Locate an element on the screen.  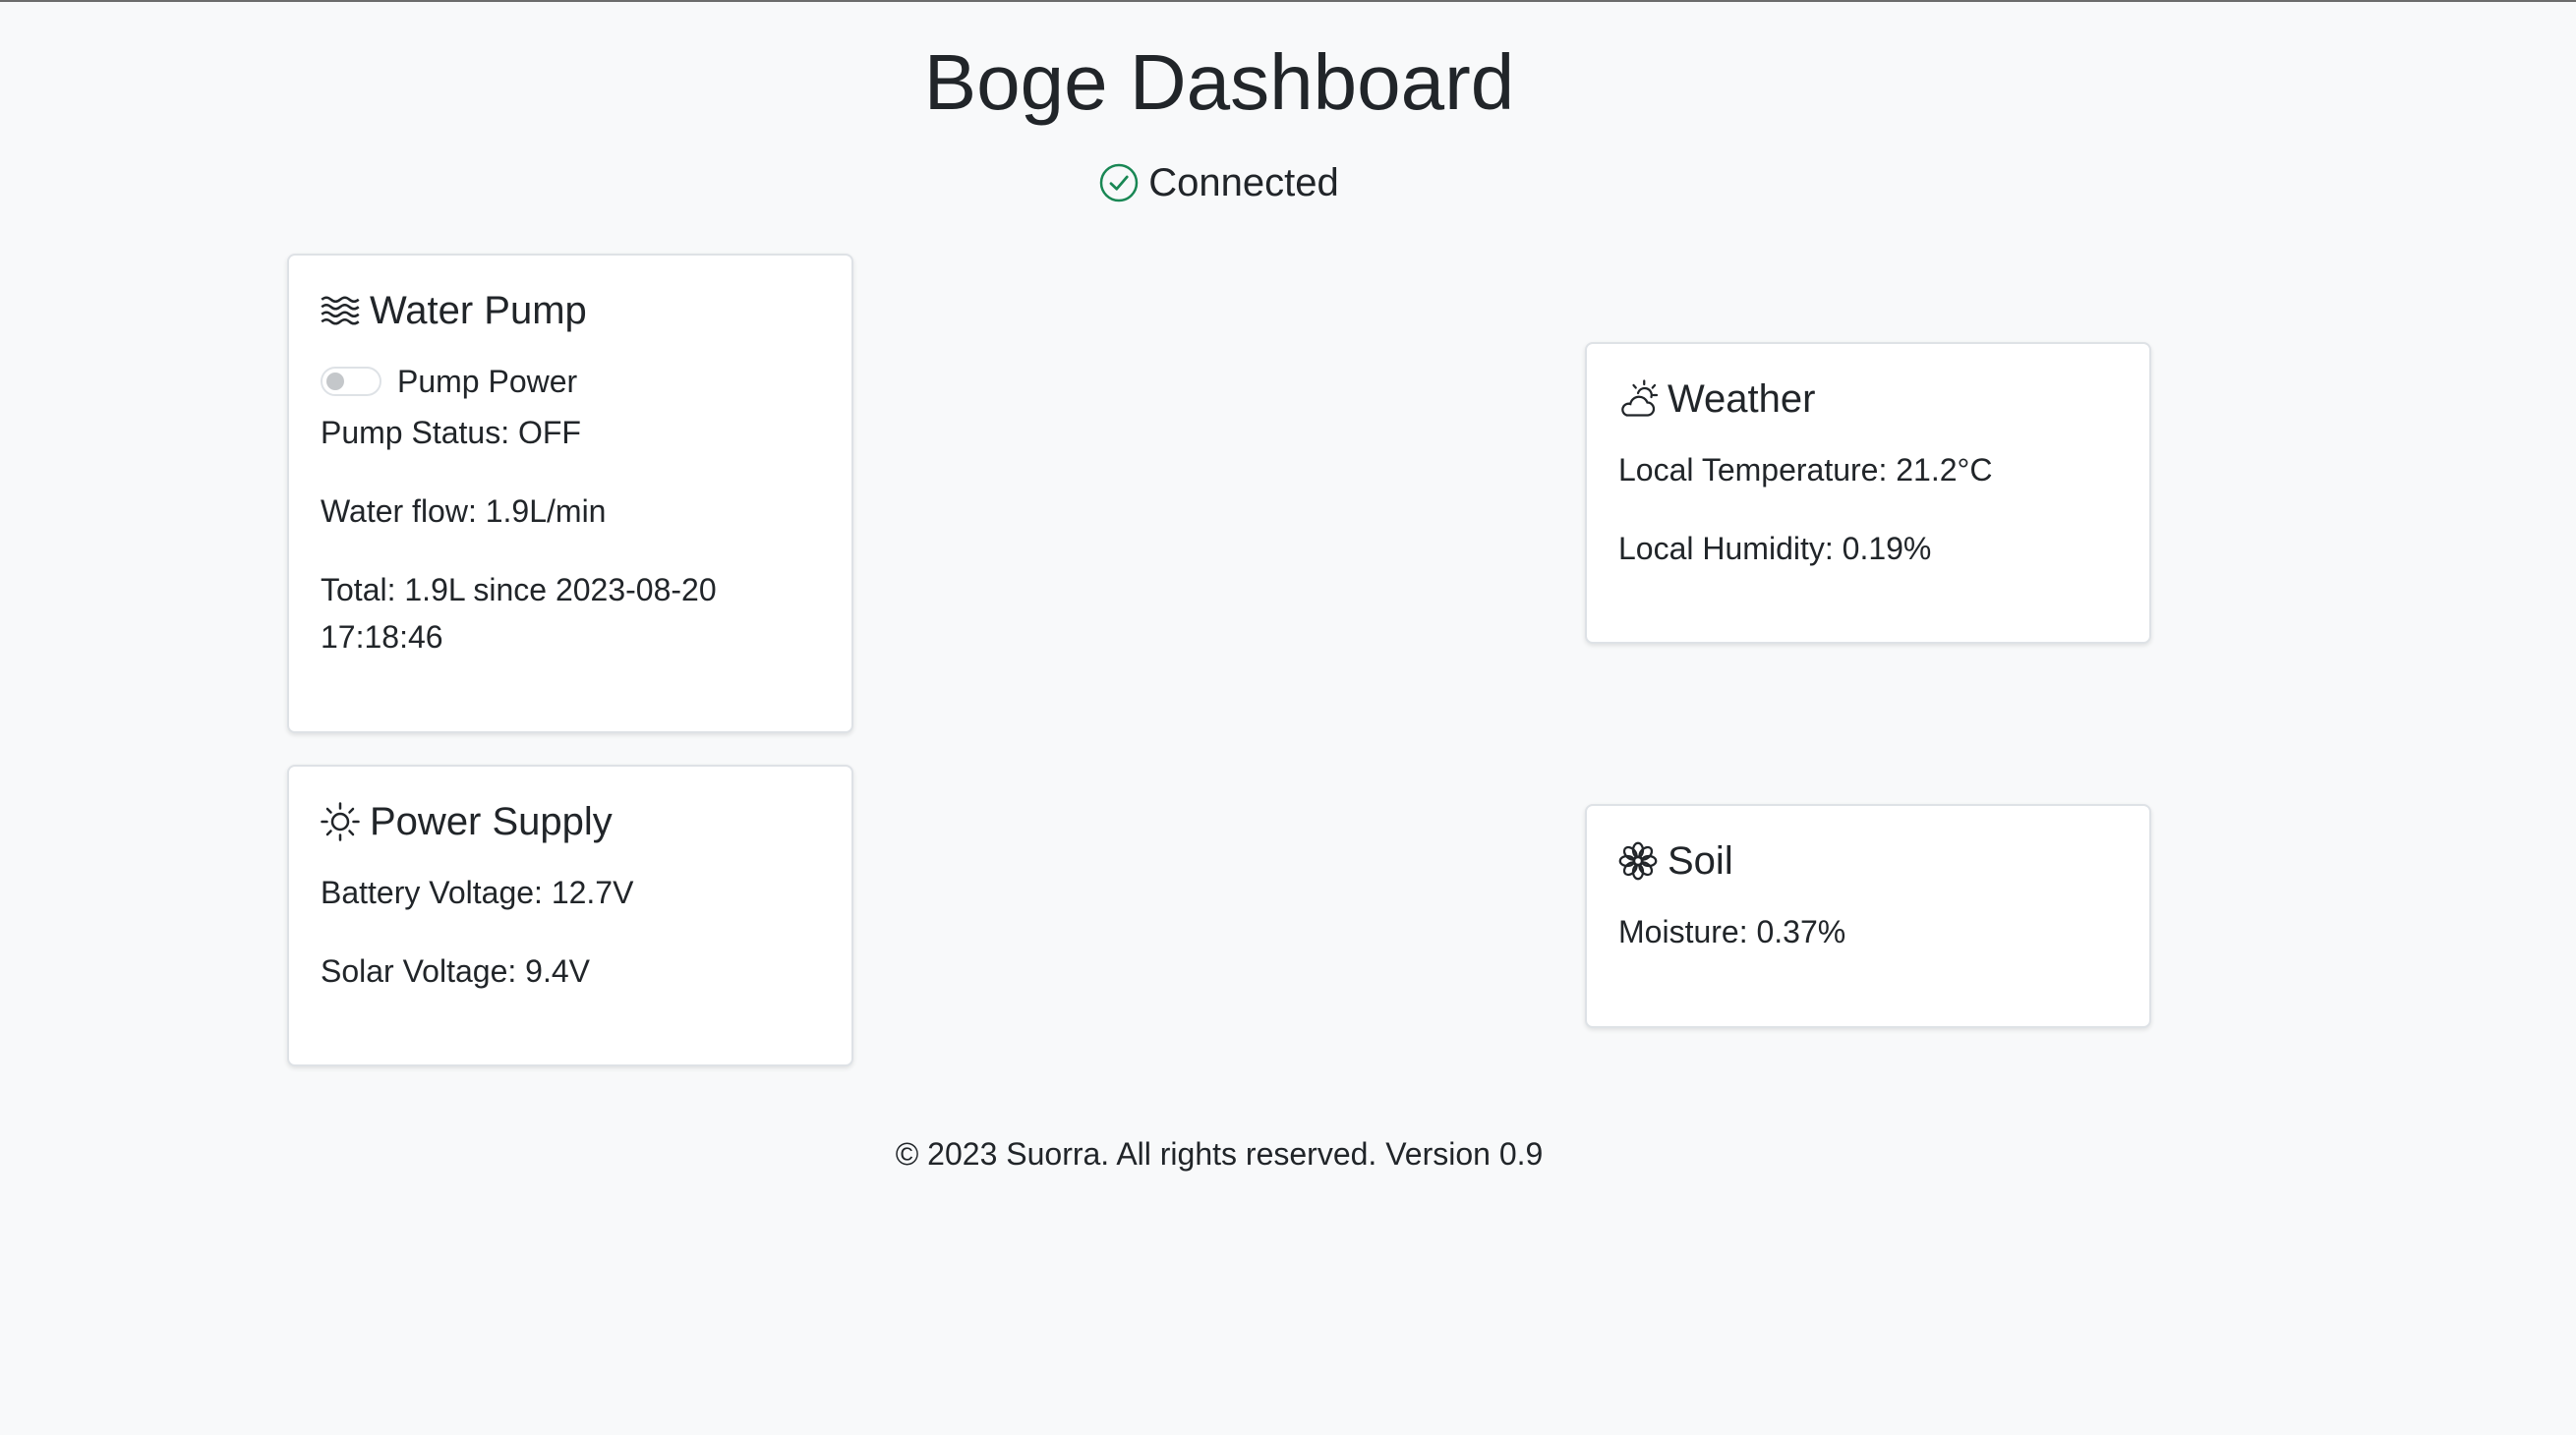
local-temperature-text: Local Temperature: 21.2°C is located at coordinates (1805, 470).